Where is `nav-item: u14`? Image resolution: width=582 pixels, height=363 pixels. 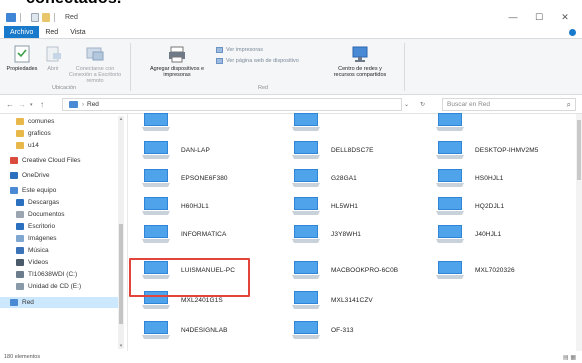
nav-item: u14 is located at coordinates (59, 145).